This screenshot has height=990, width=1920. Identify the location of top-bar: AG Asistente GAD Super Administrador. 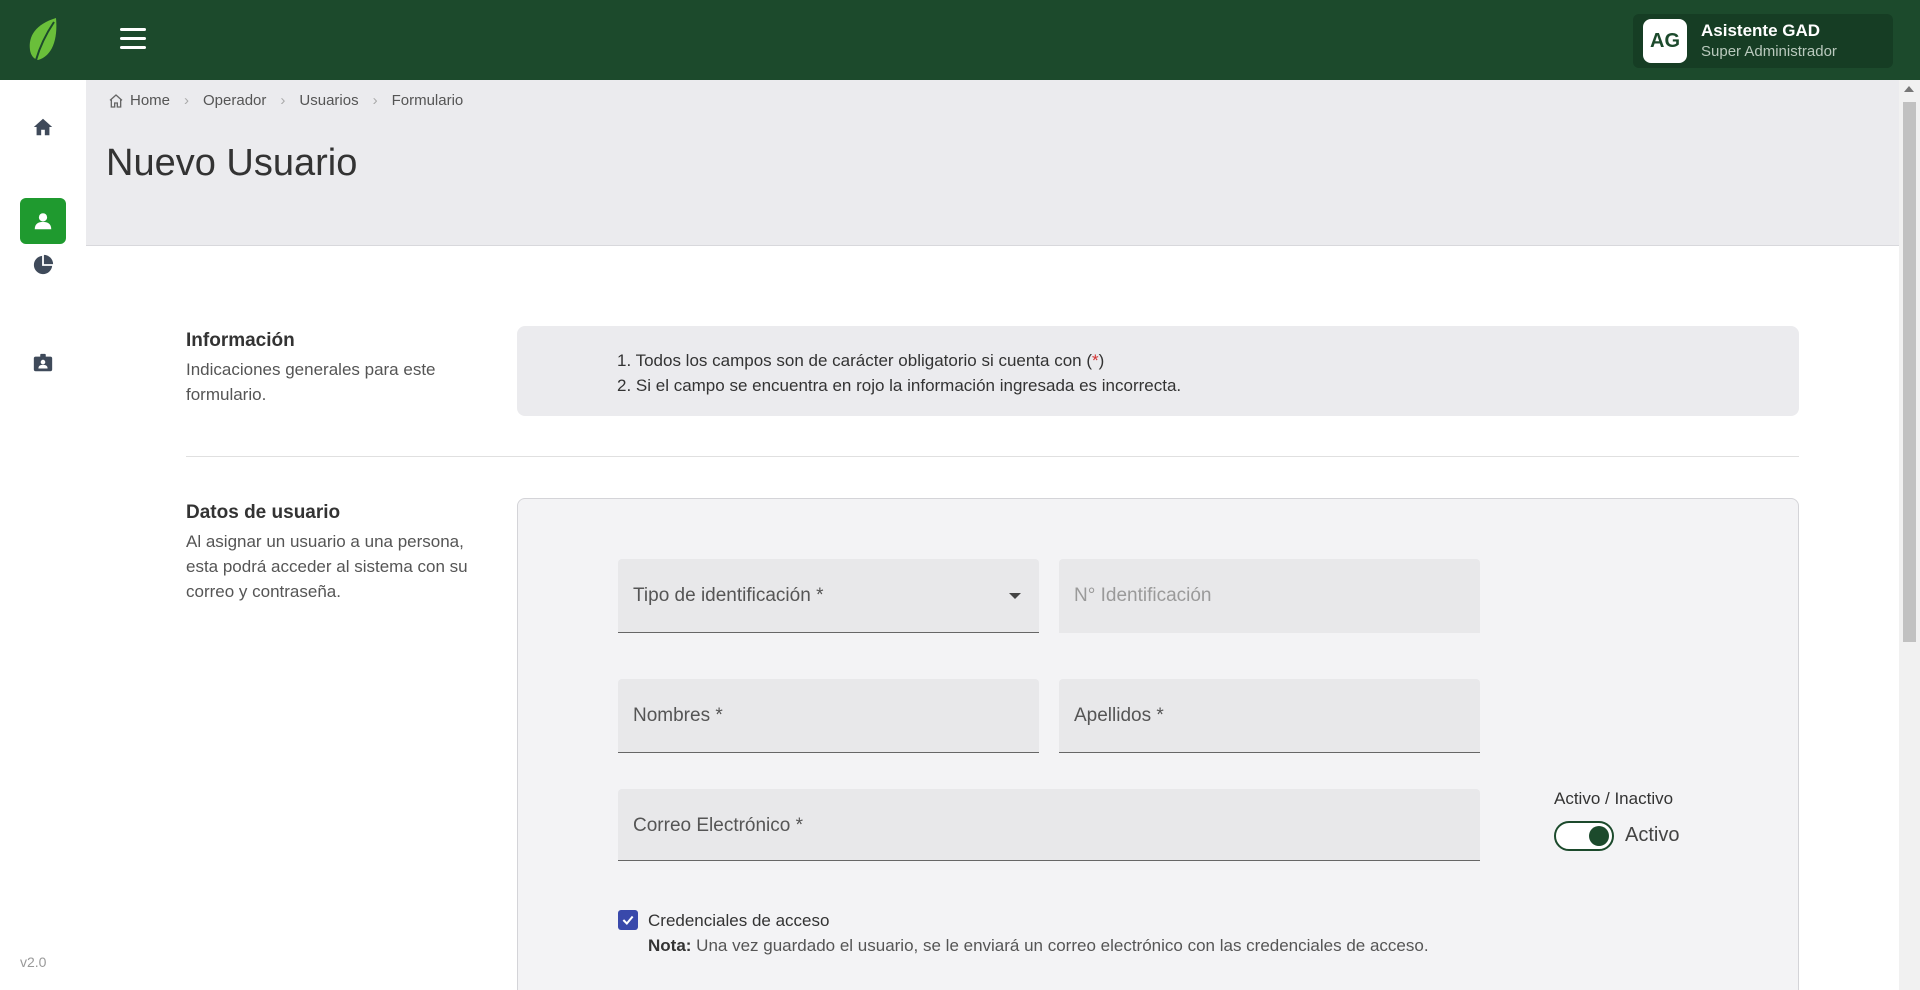
(960, 40).